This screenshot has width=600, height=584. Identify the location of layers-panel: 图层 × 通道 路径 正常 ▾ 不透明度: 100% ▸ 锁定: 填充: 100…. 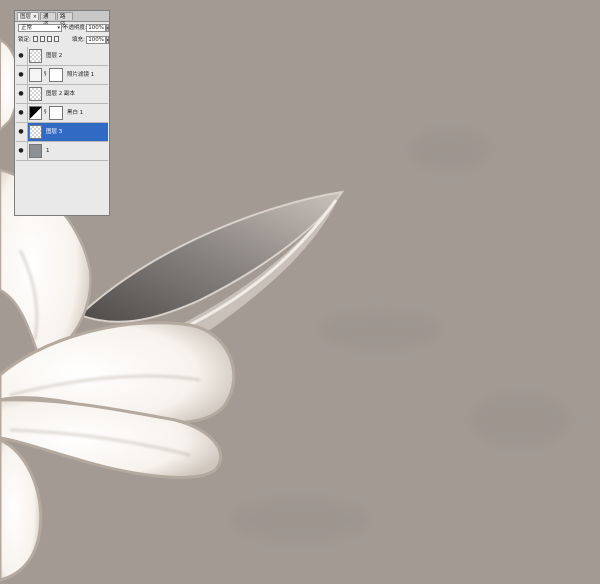
(62, 113).